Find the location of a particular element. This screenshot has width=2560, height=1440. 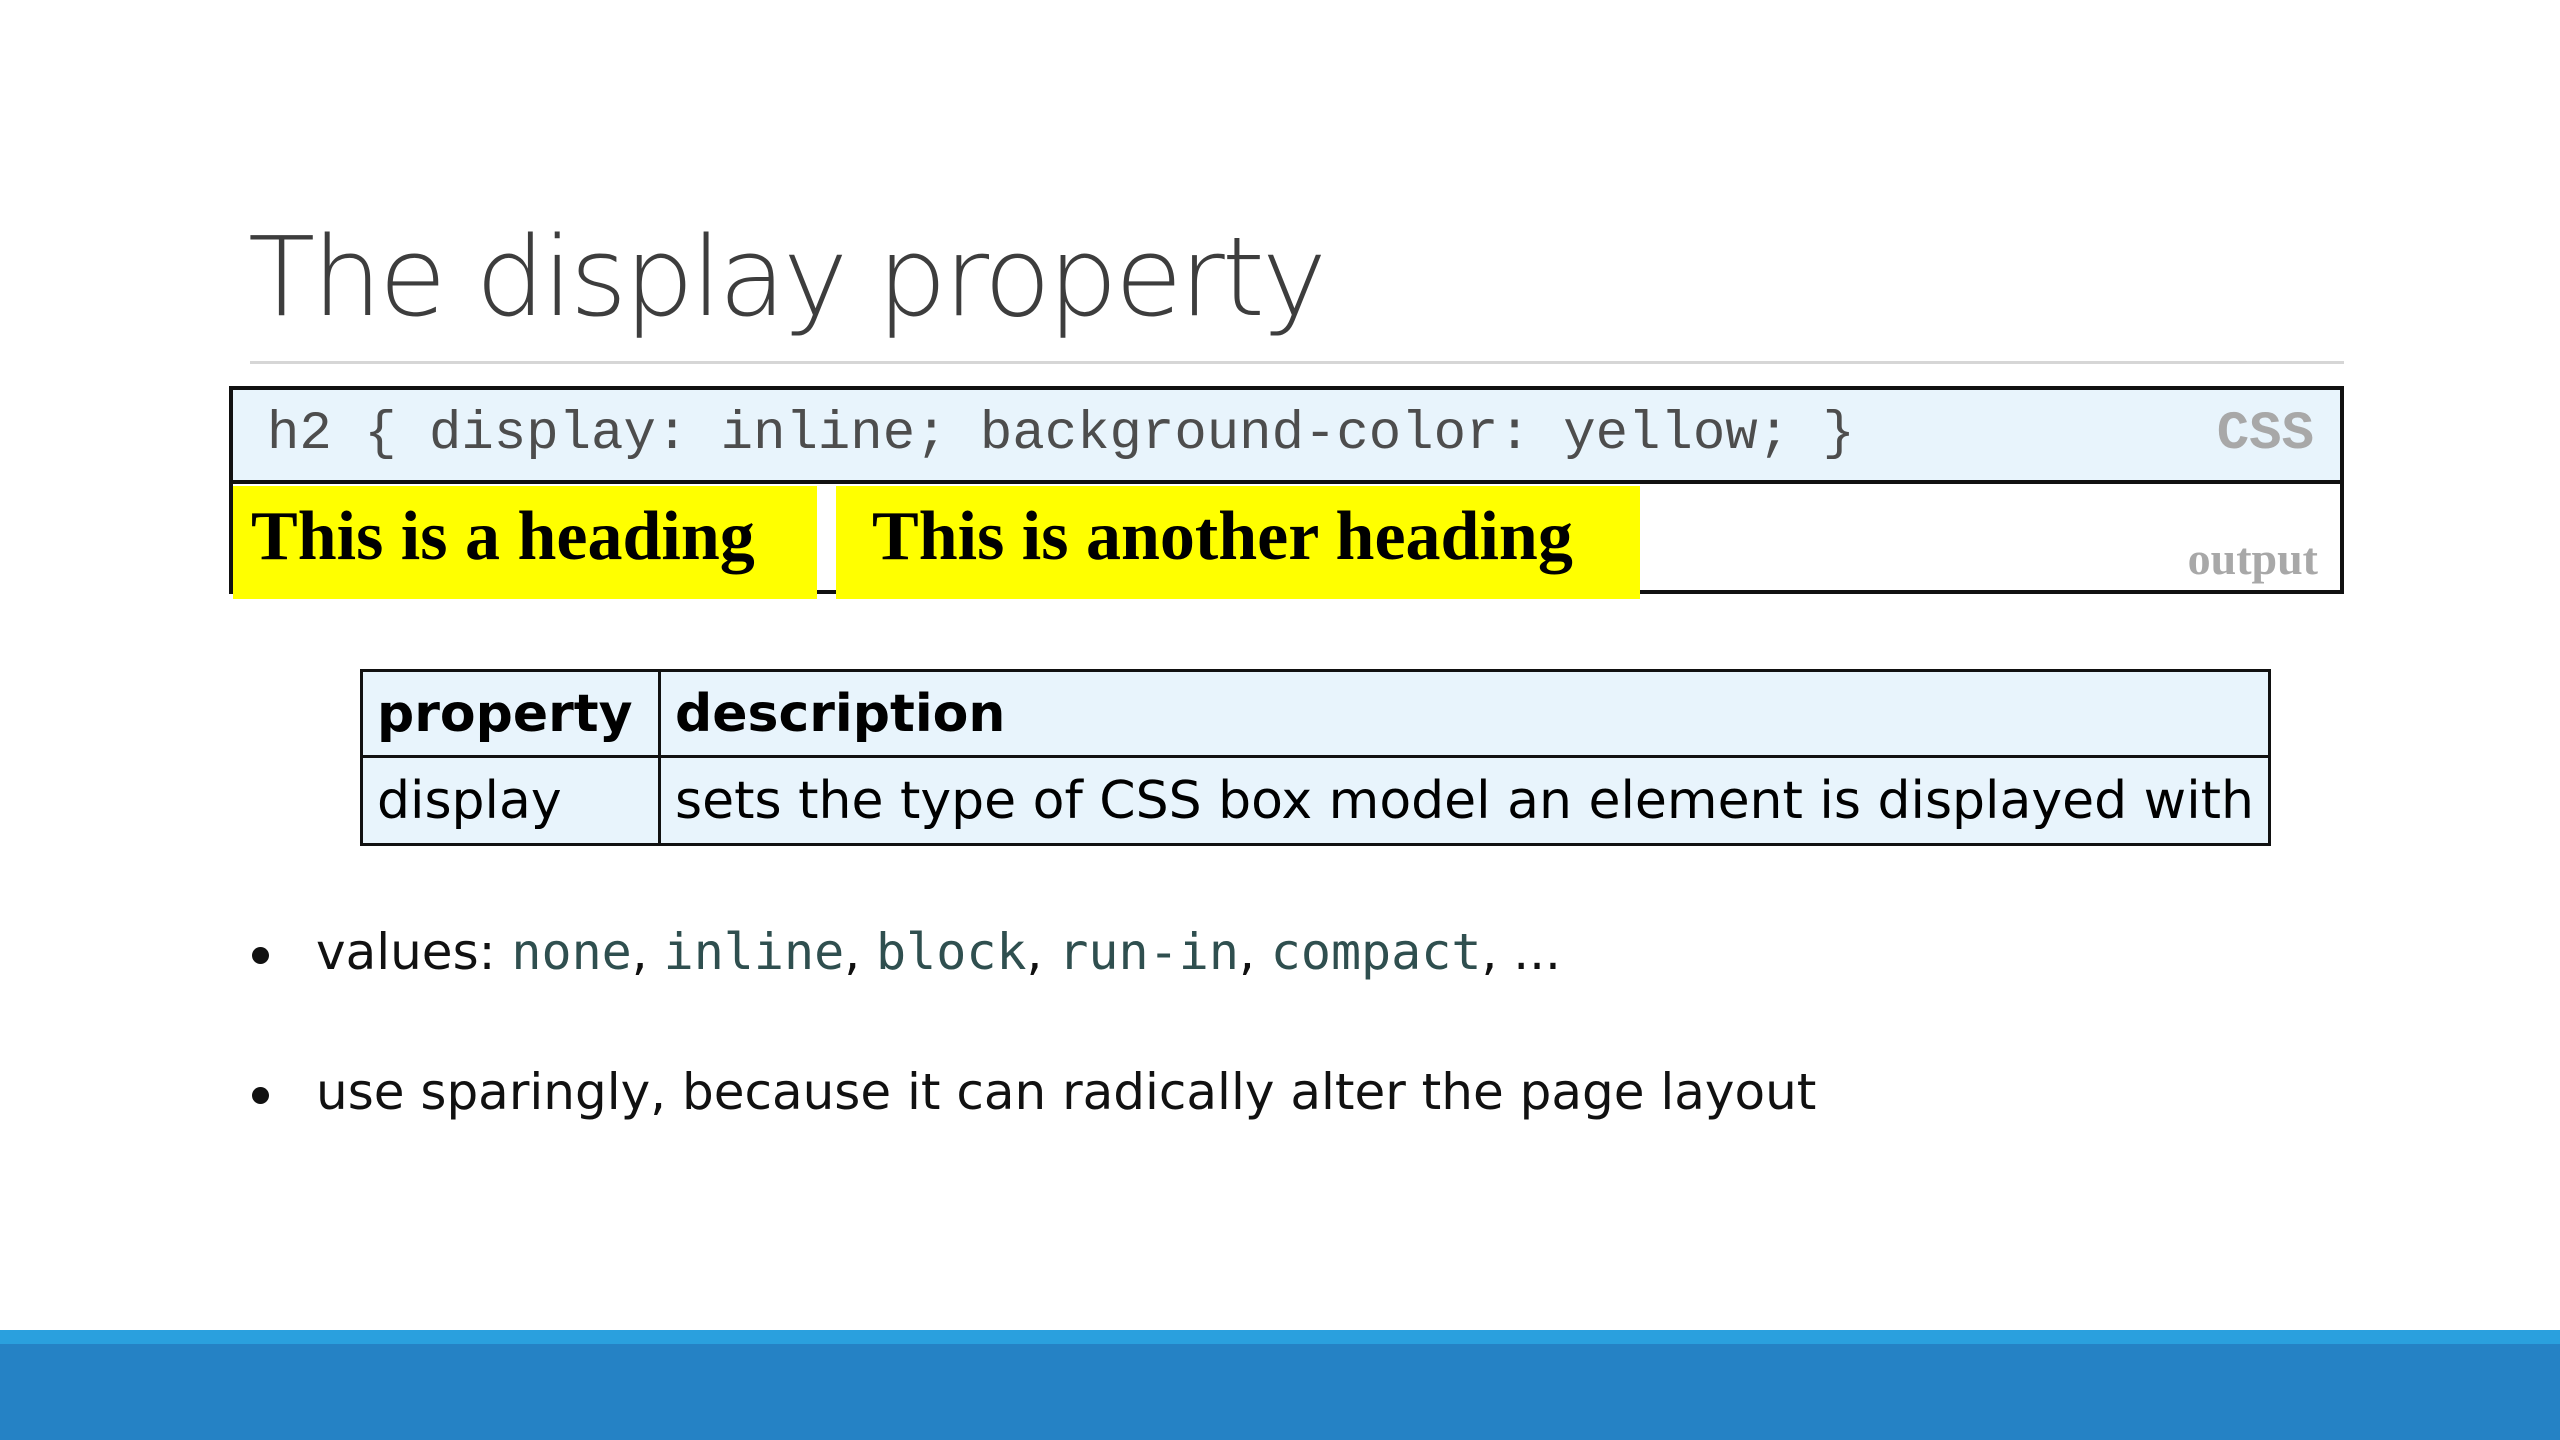

css-tag: CSS is located at coordinates (2265, 434).